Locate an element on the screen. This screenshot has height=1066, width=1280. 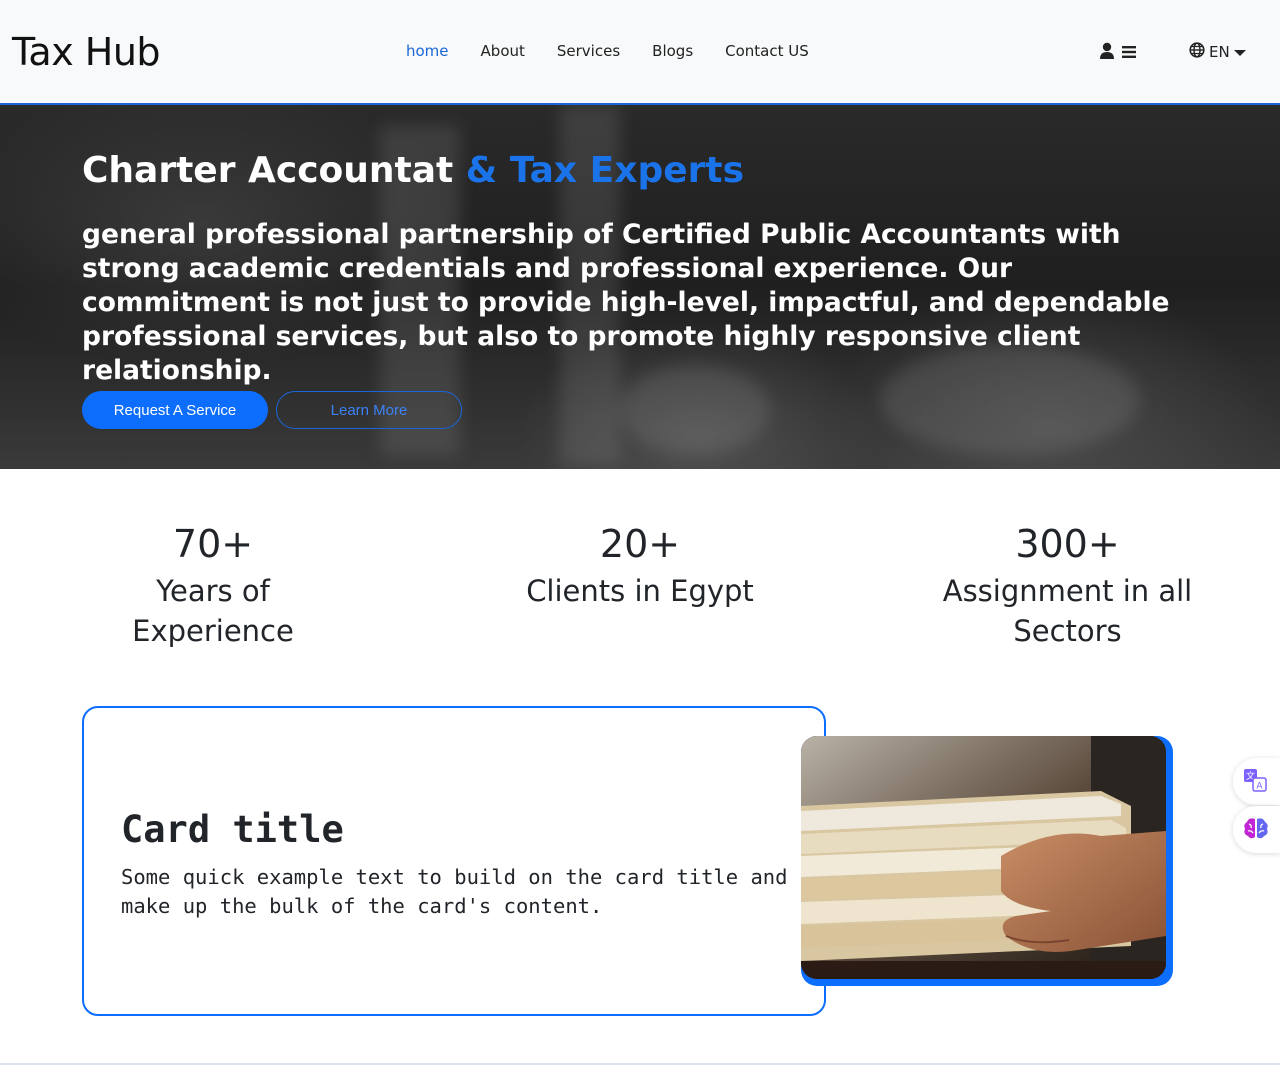
language-label: EN is located at coordinates (1219, 52).